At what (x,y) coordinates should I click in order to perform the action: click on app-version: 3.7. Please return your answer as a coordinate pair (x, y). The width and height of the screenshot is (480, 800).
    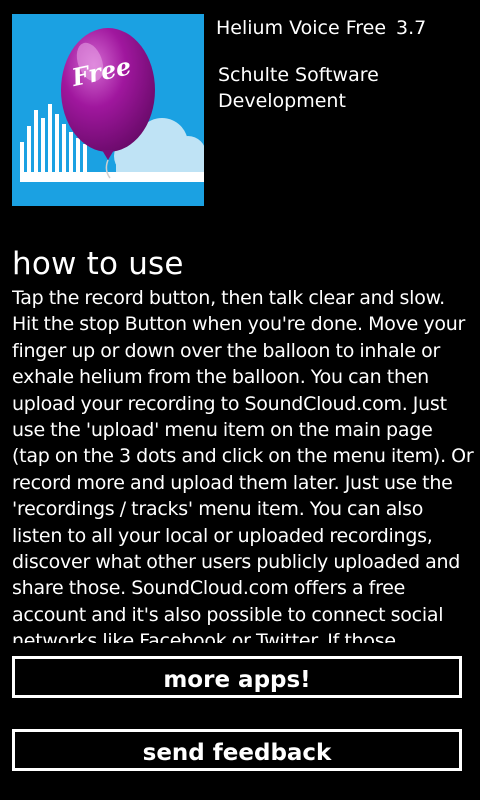
    Looking at the image, I should click on (411, 28).